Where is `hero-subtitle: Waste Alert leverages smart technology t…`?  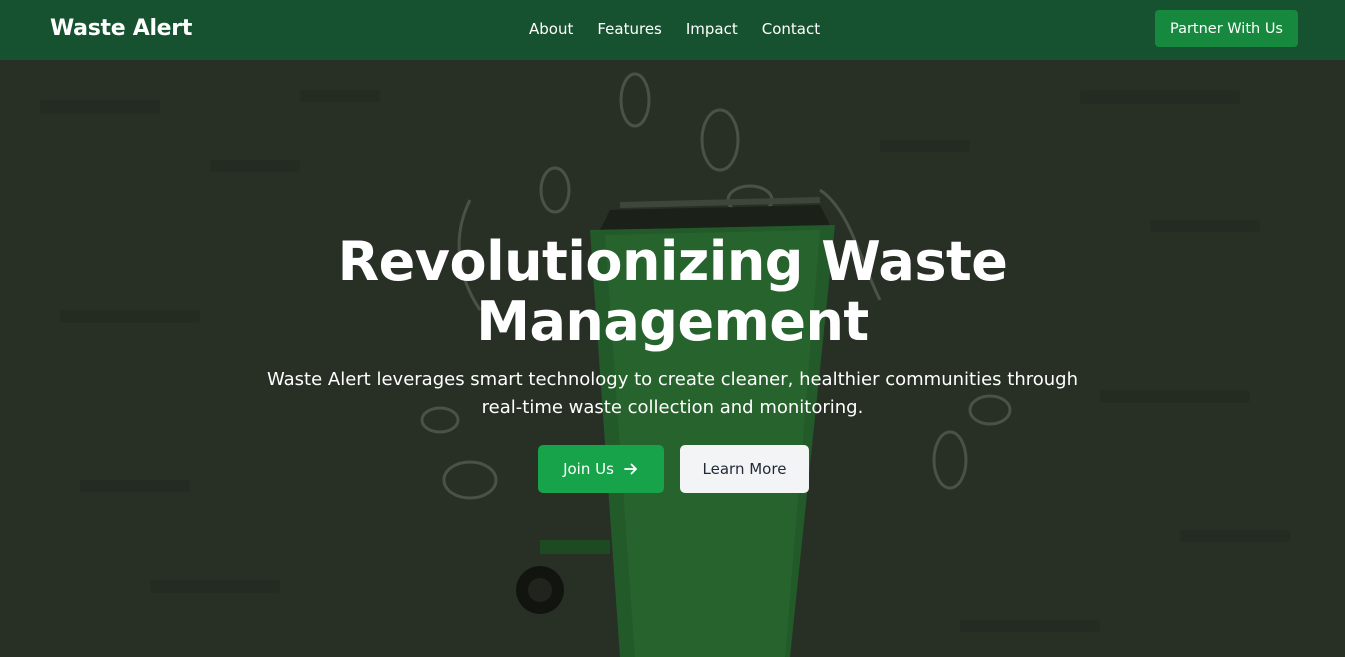 hero-subtitle: Waste Alert leverages smart technology t… is located at coordinates (672, 393).